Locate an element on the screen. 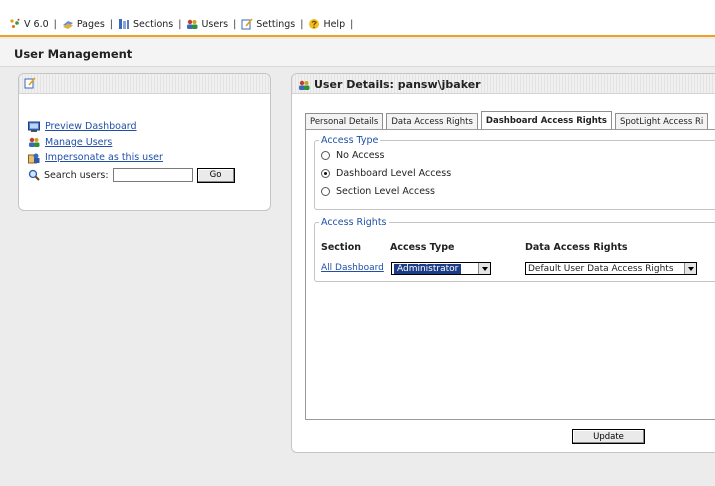 This screenshot has height=486, width=715. access-type-select: Administrator is located at coordinates (441, 268).